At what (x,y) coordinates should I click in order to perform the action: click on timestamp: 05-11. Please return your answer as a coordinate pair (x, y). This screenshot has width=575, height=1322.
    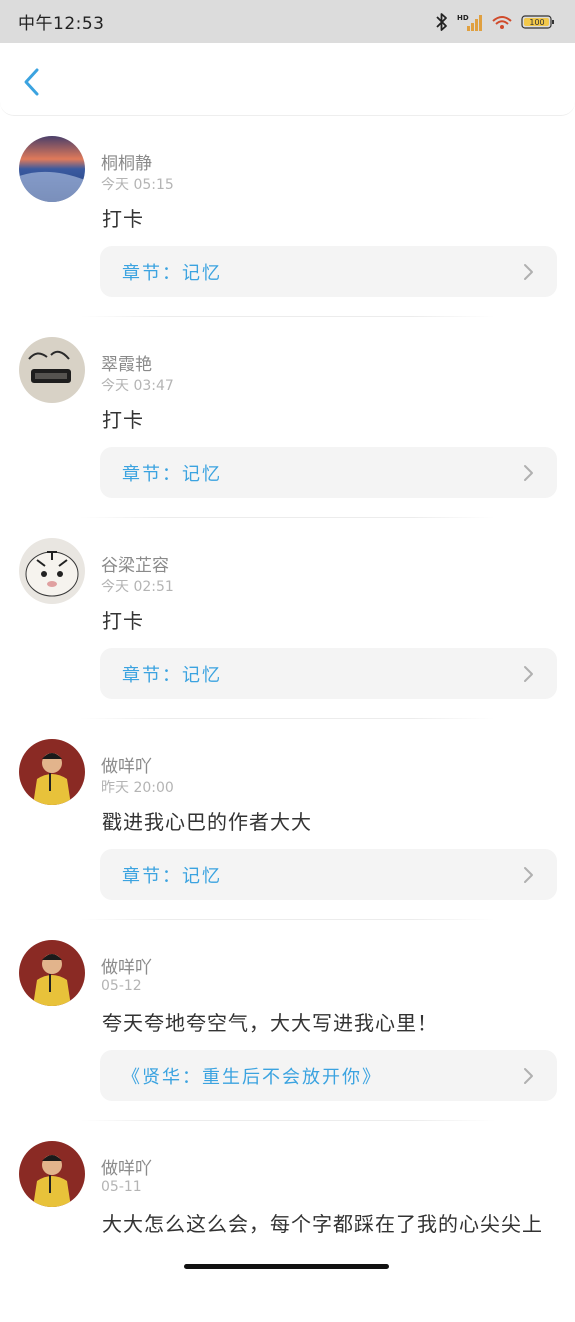
    Looking at the image, I should click on (121, 1187).